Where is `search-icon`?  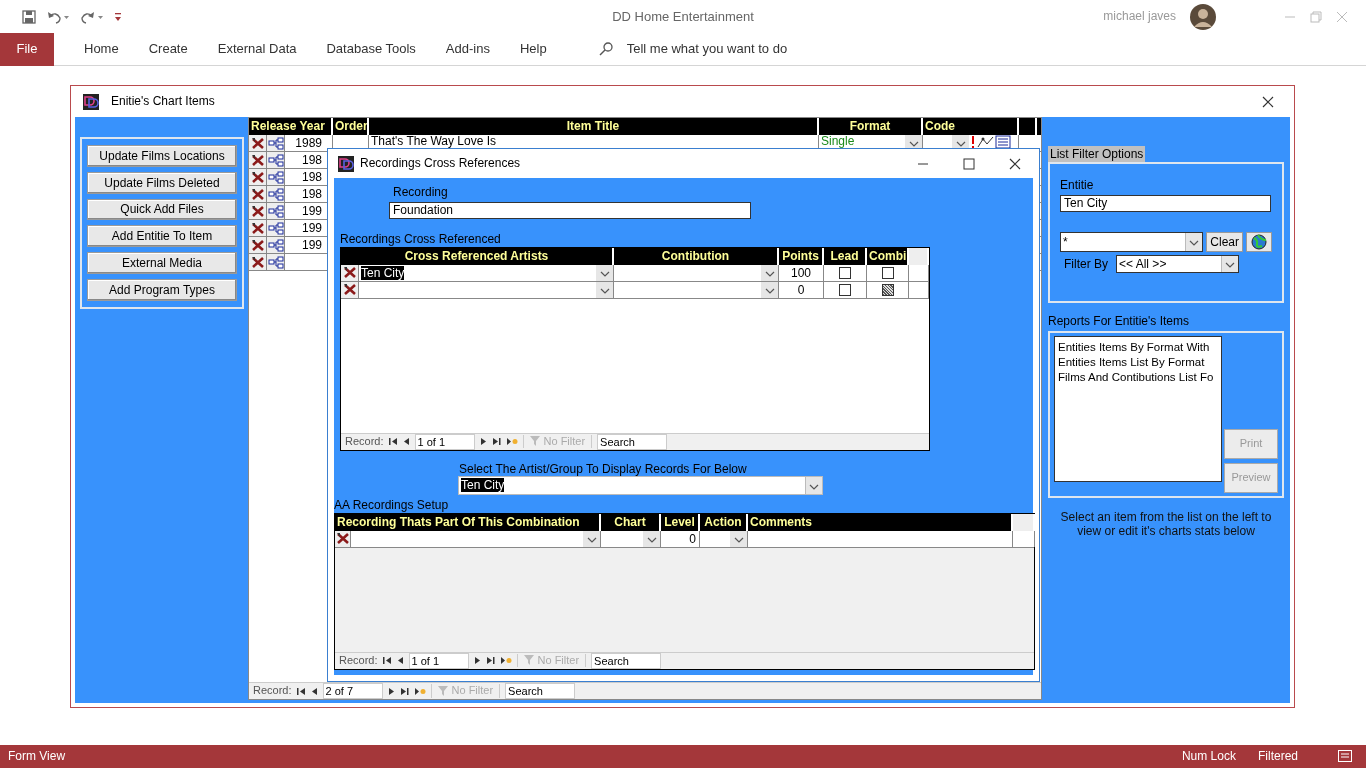 search-icon is located at coordinates (605, 49).